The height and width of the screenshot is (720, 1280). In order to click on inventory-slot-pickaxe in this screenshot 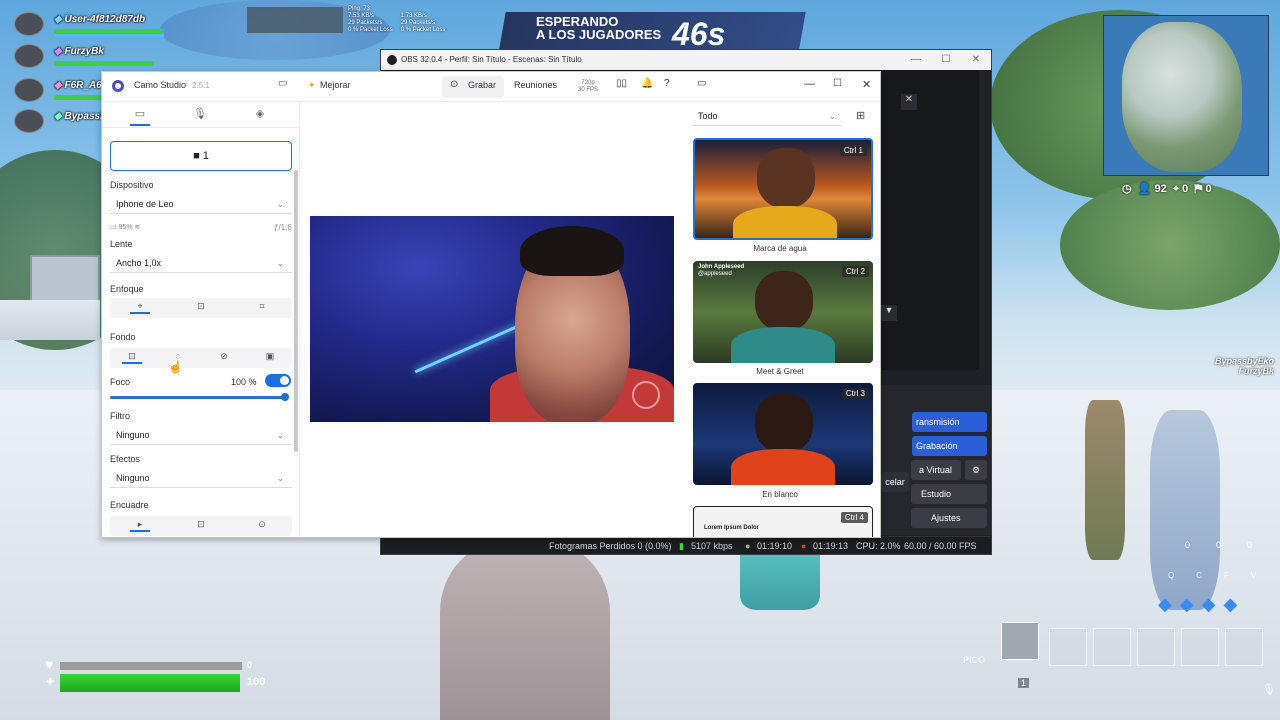, I will do `click(1020, 641)`.